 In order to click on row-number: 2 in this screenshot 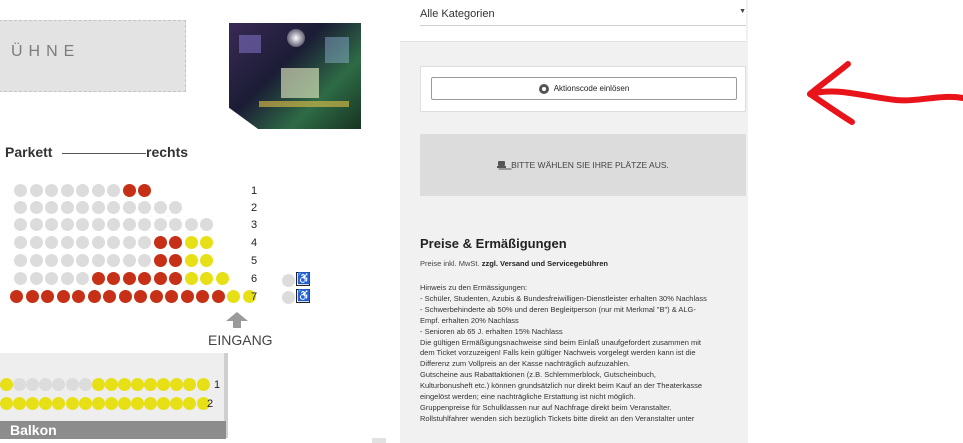, I will do `click(210, 404)`.